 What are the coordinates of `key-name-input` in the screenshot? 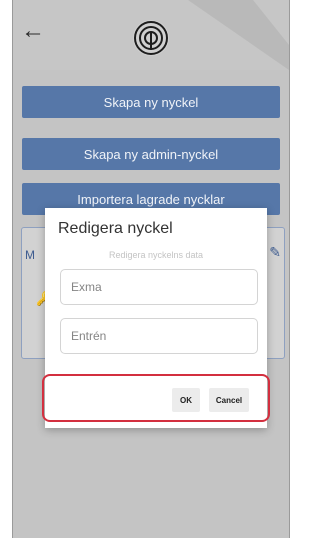 It's located at (159, 287).